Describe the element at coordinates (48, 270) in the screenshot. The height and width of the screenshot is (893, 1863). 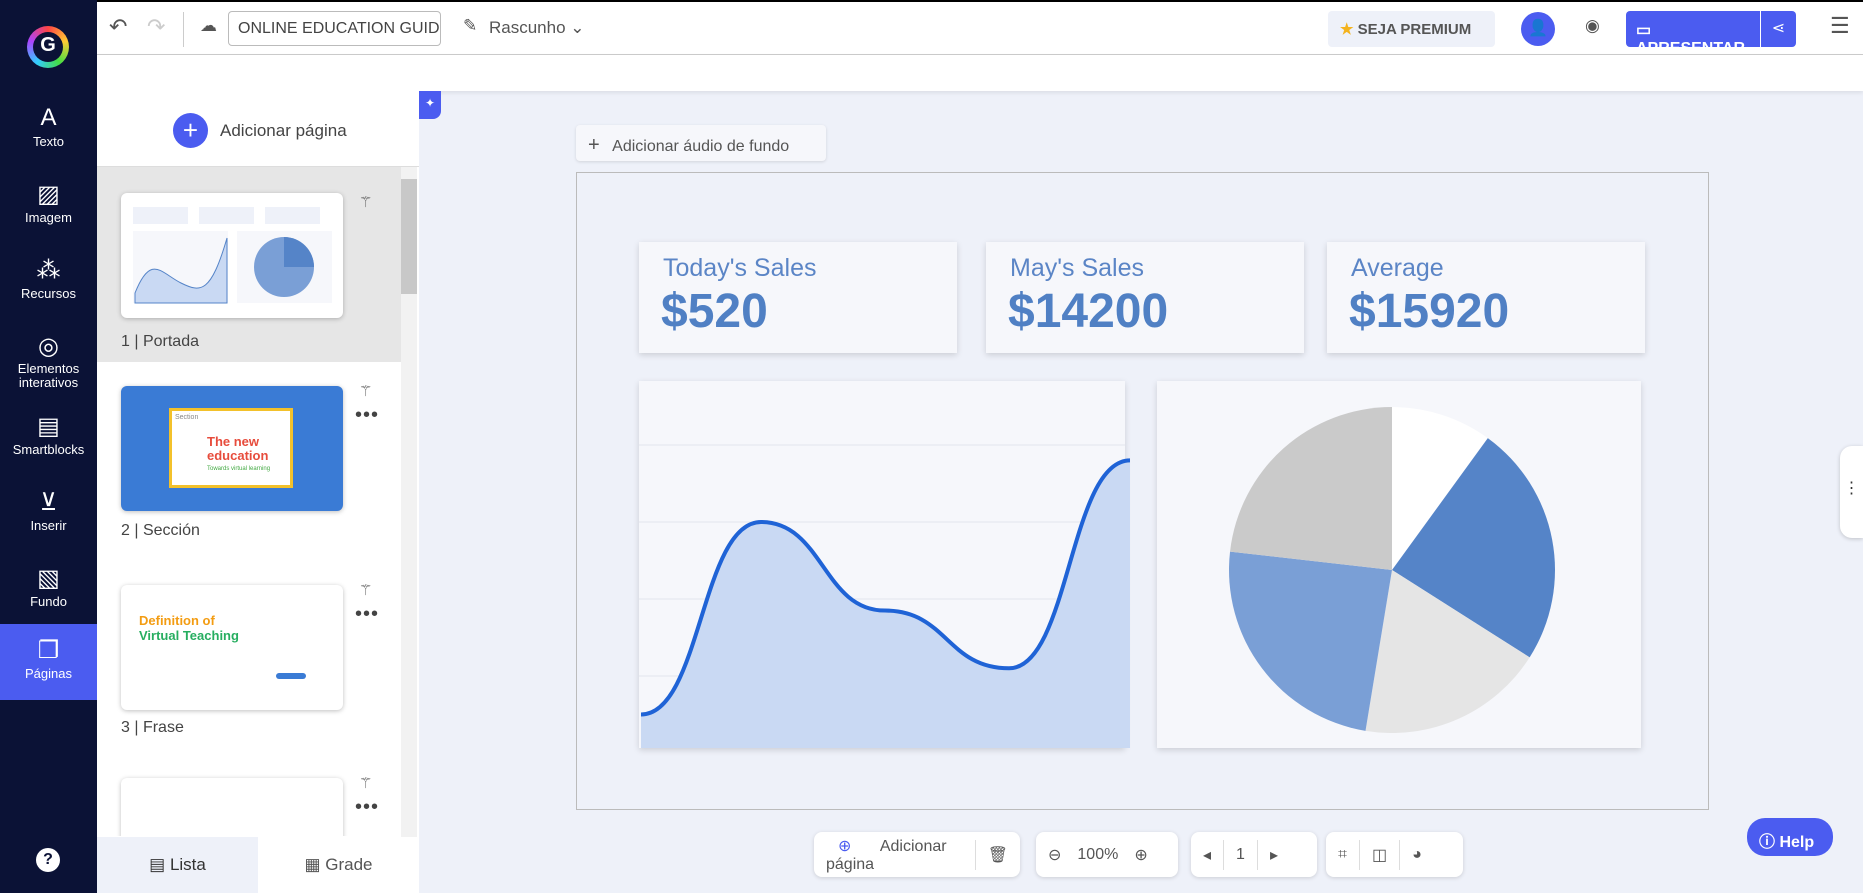
I see `resources-icon: ⁂` at that location.